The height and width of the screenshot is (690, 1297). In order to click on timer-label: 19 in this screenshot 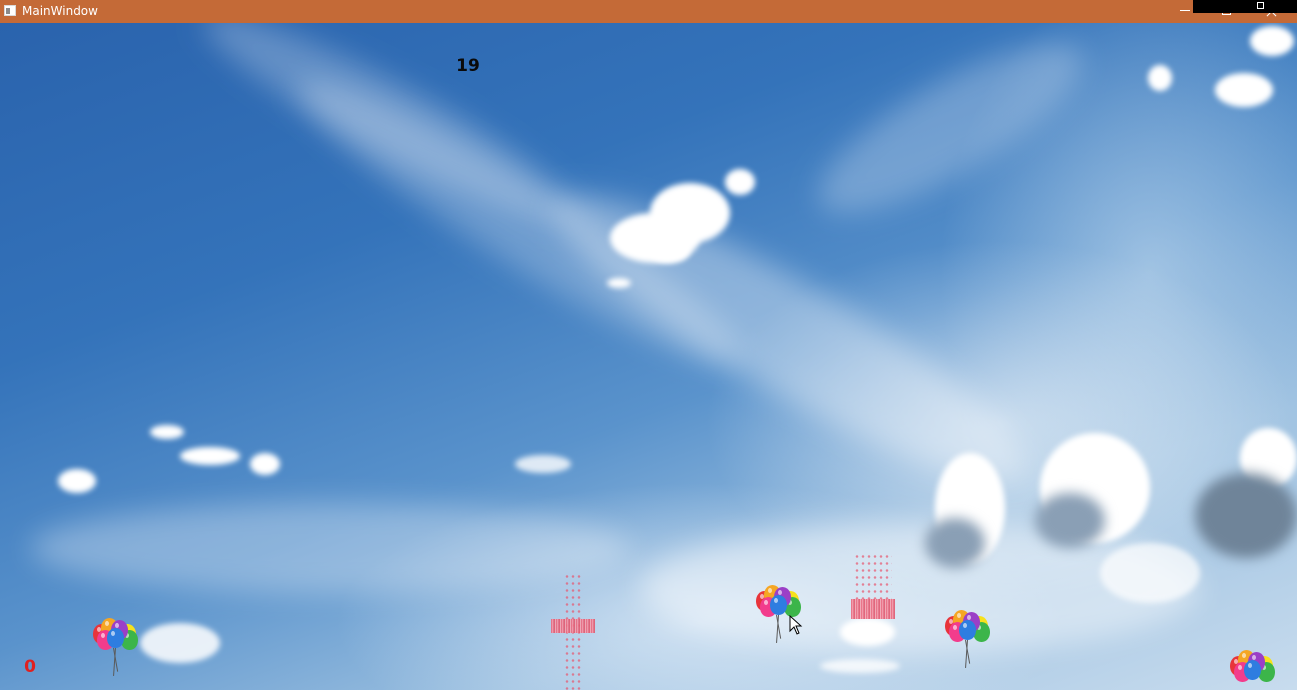, I will do `click(468, 66)`.